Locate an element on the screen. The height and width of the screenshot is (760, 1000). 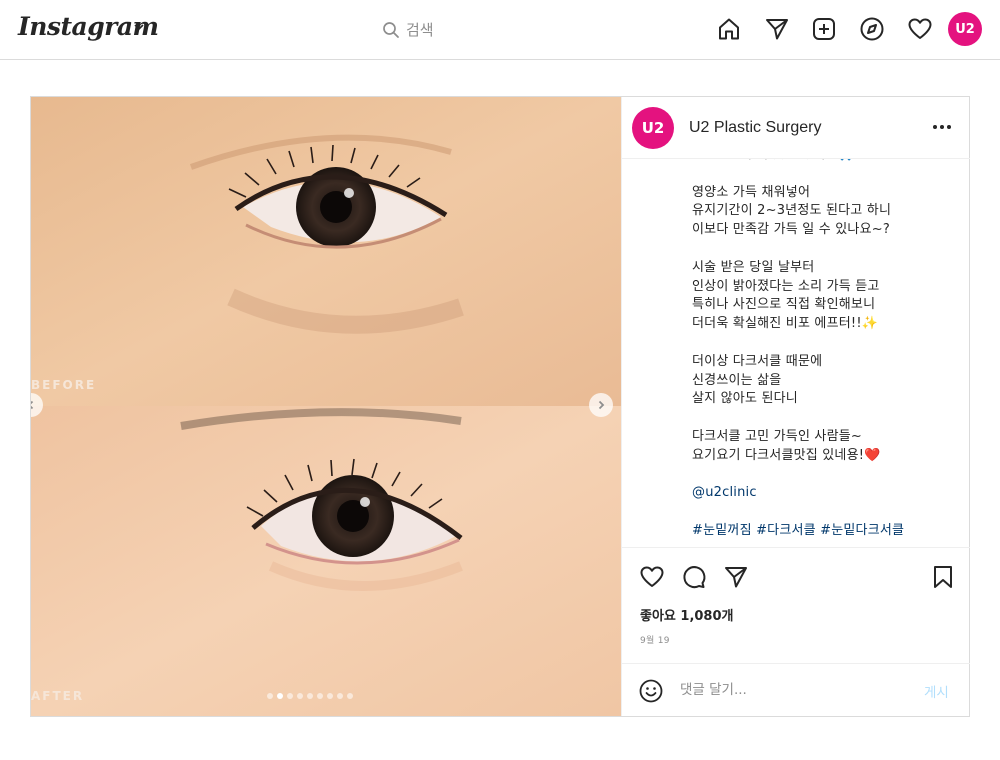
chevron-right-icon is located at coordinates (601, 405).